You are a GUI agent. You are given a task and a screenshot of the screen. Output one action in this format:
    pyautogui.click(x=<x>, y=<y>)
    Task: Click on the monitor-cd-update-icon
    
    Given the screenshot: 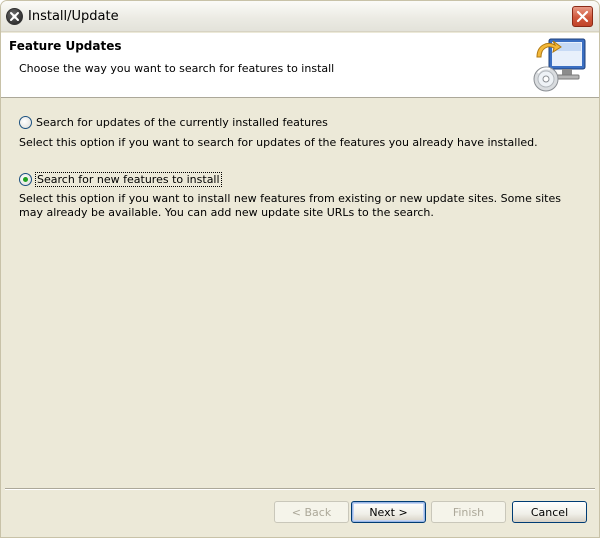 What is the action you would take?
    pyautogui.click(x=559, y=65)
    